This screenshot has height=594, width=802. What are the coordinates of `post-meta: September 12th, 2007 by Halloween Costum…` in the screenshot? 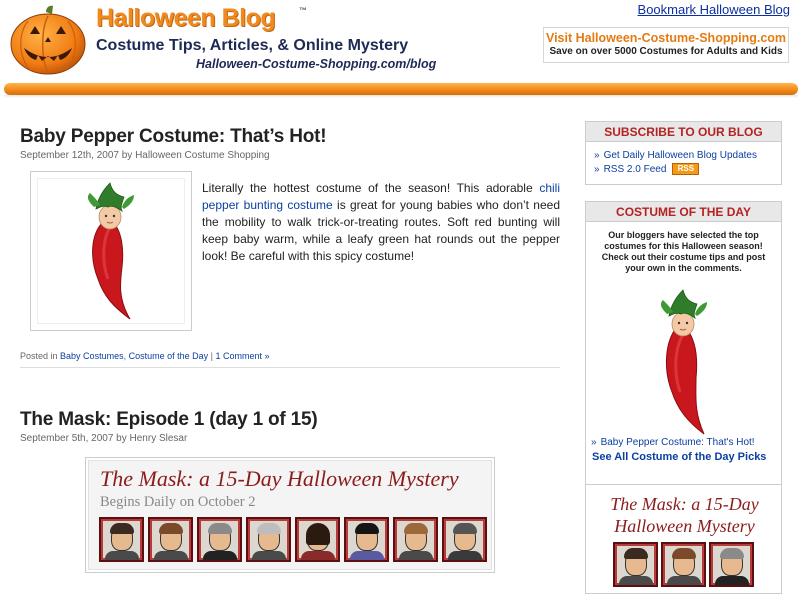 It's located at (145, 155).